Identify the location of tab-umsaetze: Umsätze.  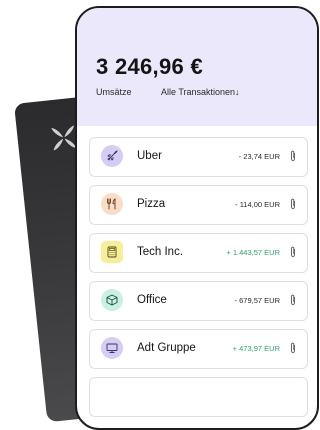
(114, 92).